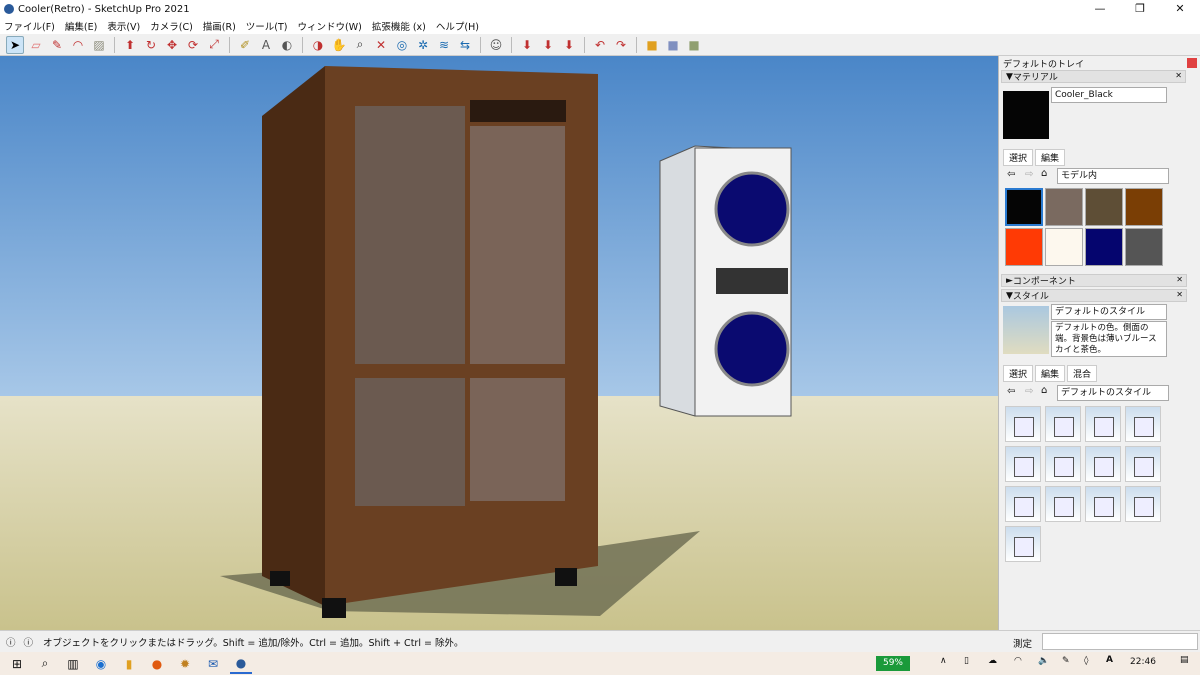 This screenshot has width=1200, height=675. I want to click on notification-icon: ▤, so click(1184, 660).